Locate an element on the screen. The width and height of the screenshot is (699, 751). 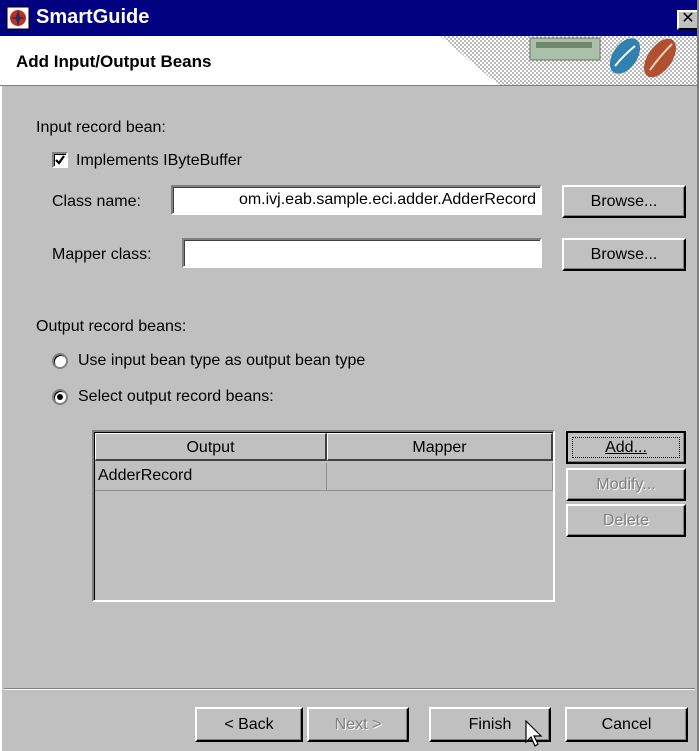
select-output-beans-radio is located at coordinates (60, 397).